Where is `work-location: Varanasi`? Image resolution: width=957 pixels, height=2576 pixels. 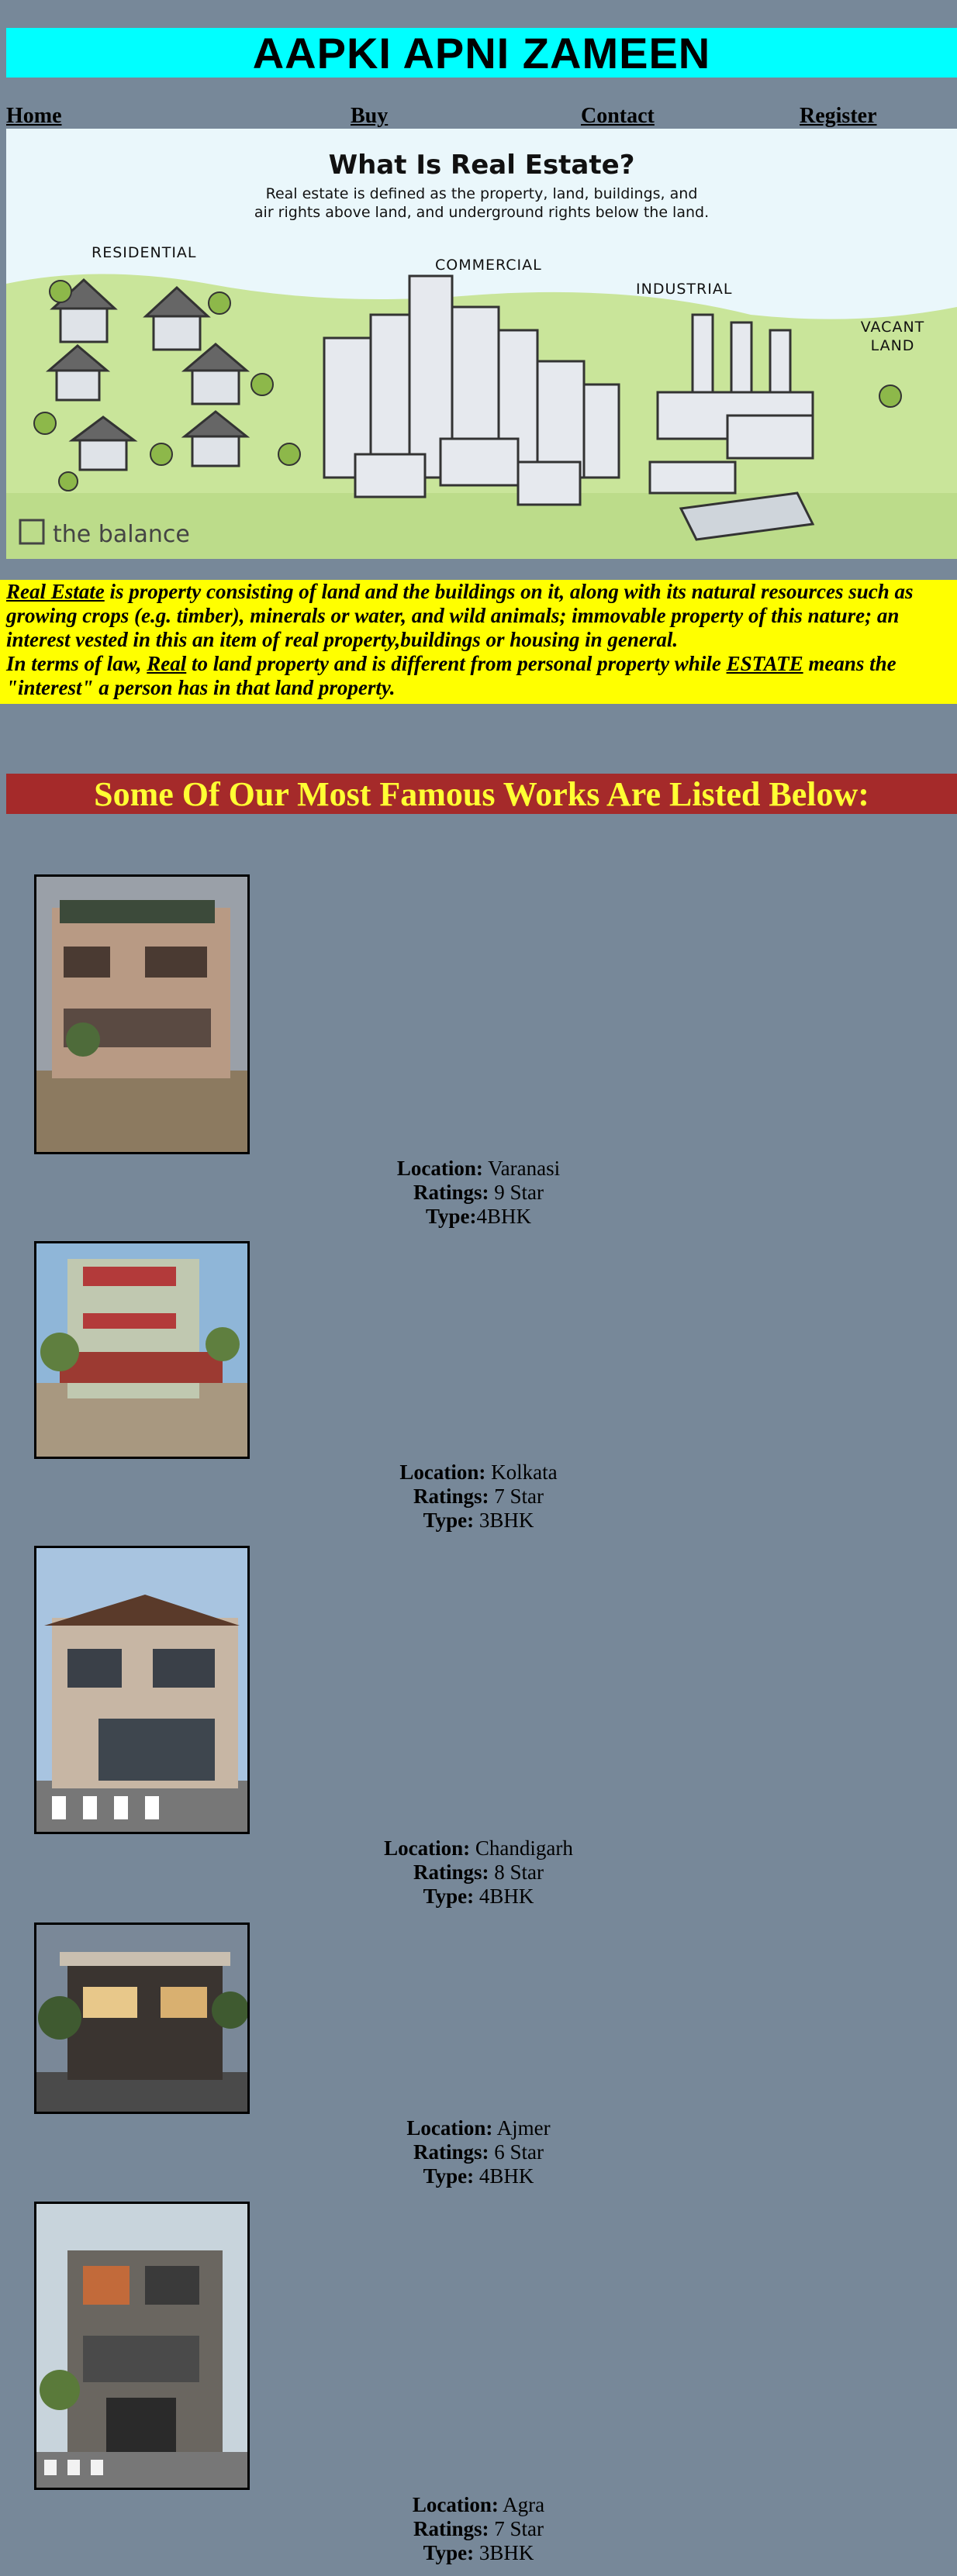 work-location: Varanasi is located at coordinates (524, 1168).